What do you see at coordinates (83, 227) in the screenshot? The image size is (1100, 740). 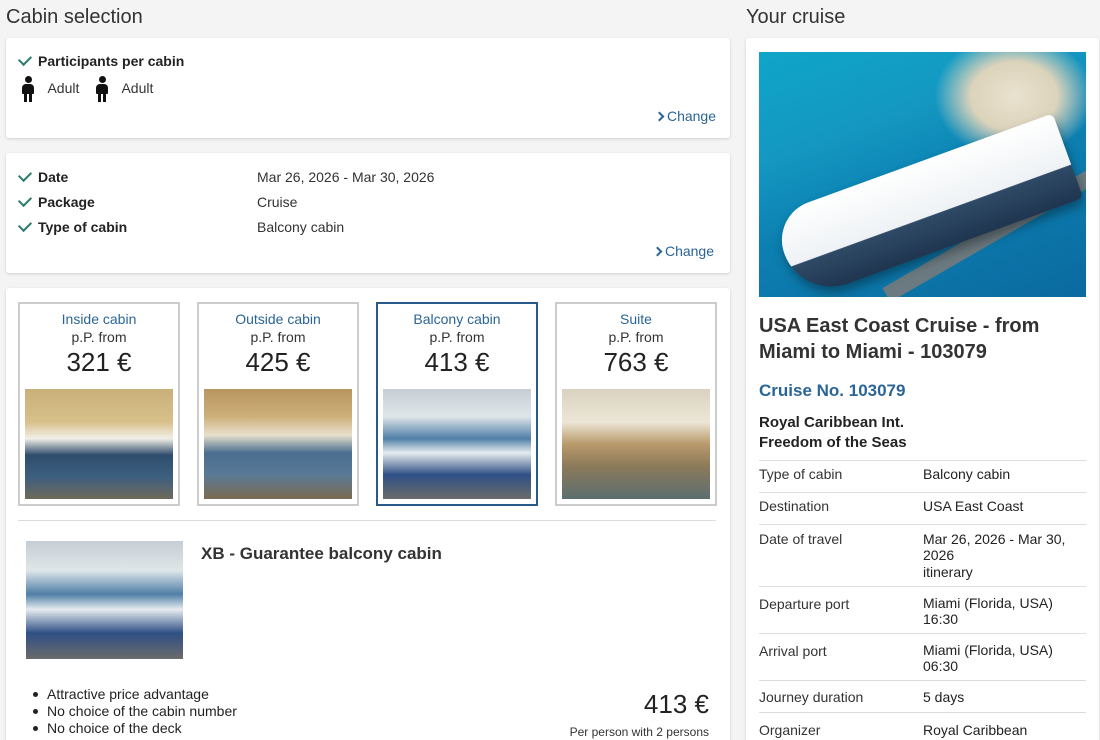 I see `summary-label: Type of cabin` at bounding box center [83, 227].